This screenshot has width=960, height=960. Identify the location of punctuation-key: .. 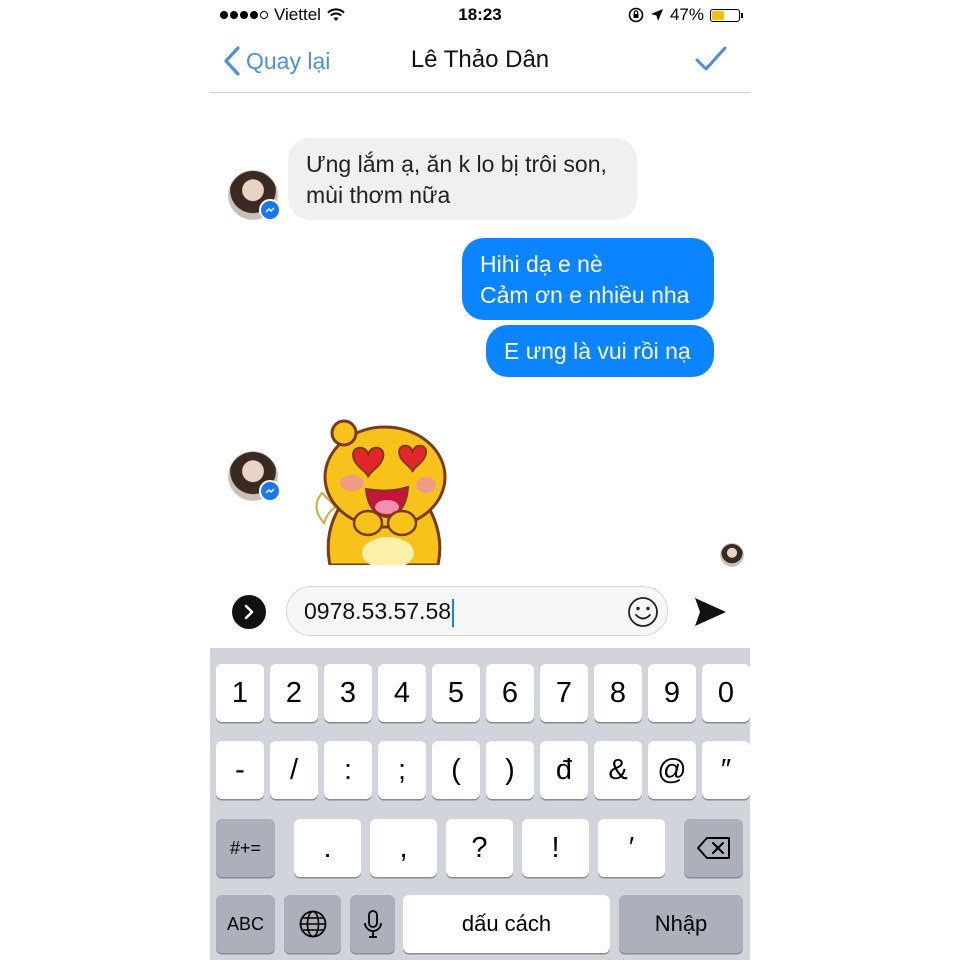
(327, 848).